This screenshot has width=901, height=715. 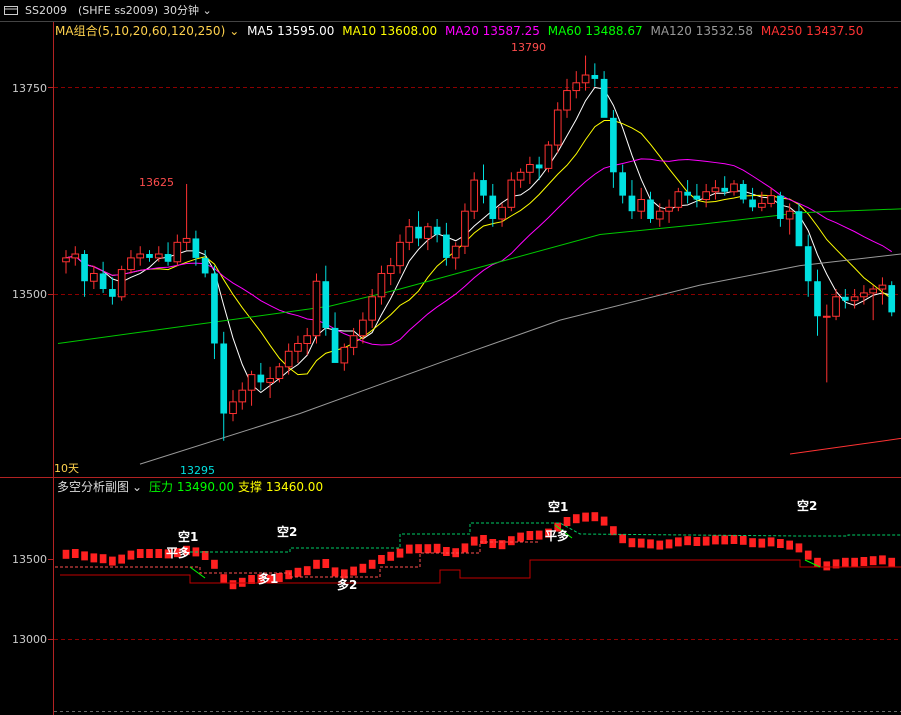 What do you see at coordinates (29, 559) in the screenshot?
I see `sub-y-tick-13500: 13500` at bounding box center [29, 559].